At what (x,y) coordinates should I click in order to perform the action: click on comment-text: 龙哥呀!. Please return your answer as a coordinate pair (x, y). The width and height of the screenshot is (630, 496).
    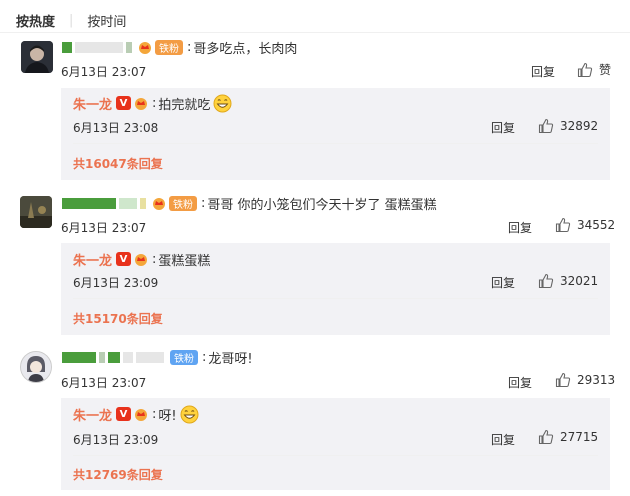
    Looking at the image, I should click on (230, 359).